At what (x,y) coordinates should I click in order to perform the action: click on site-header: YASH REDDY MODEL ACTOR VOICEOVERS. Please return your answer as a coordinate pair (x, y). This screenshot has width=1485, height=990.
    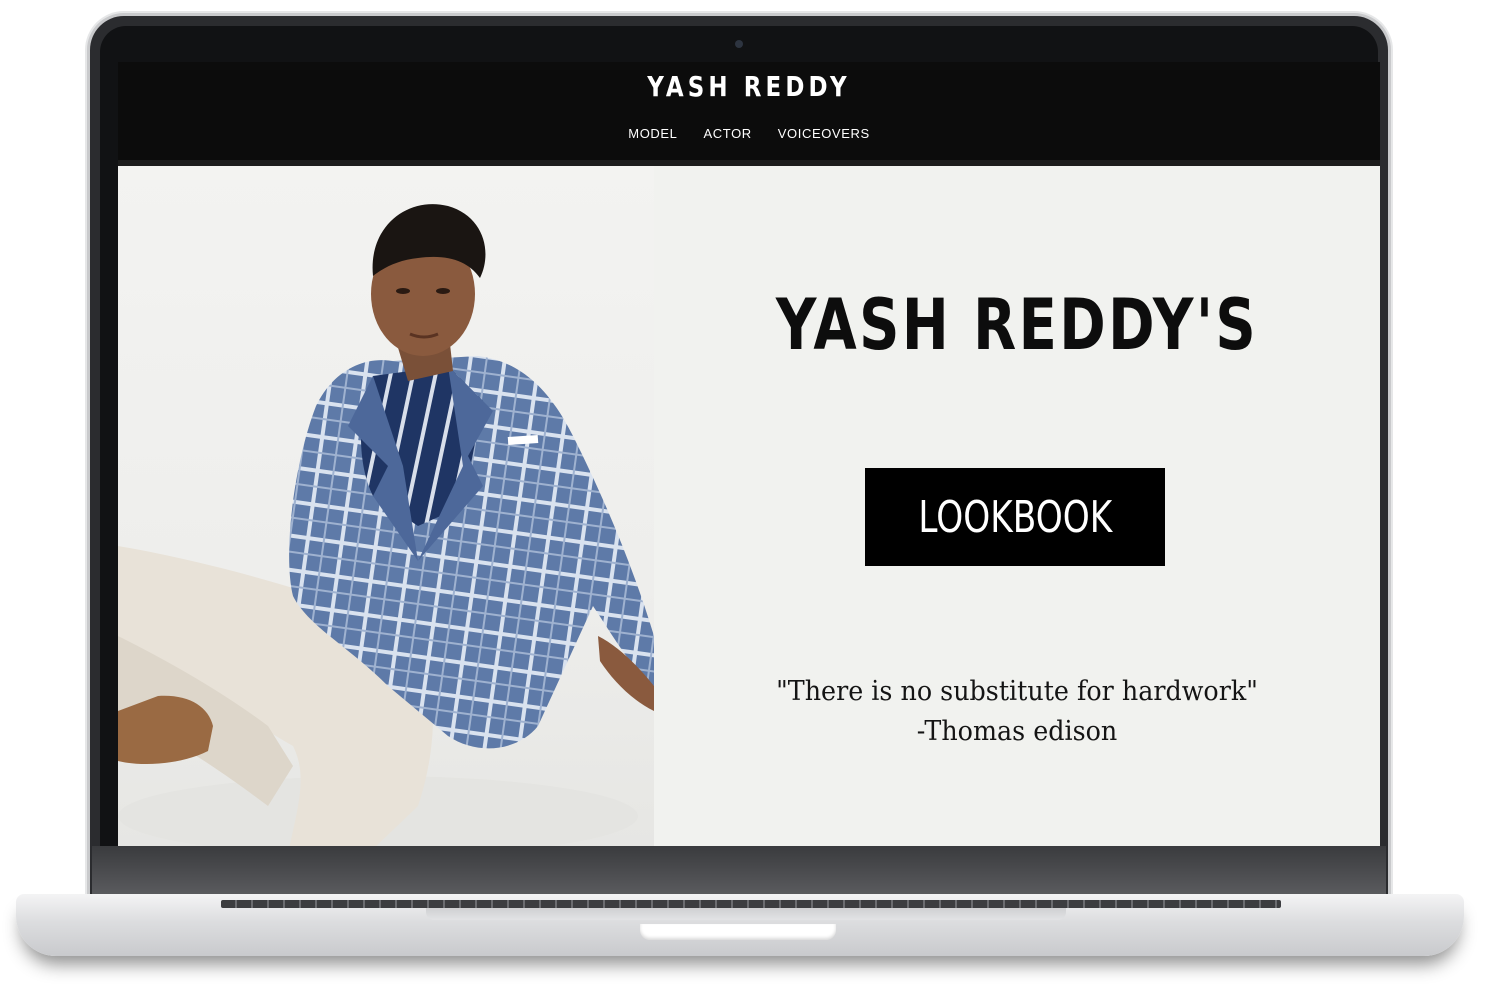
    Looking at the image, I should click on (749, 114).